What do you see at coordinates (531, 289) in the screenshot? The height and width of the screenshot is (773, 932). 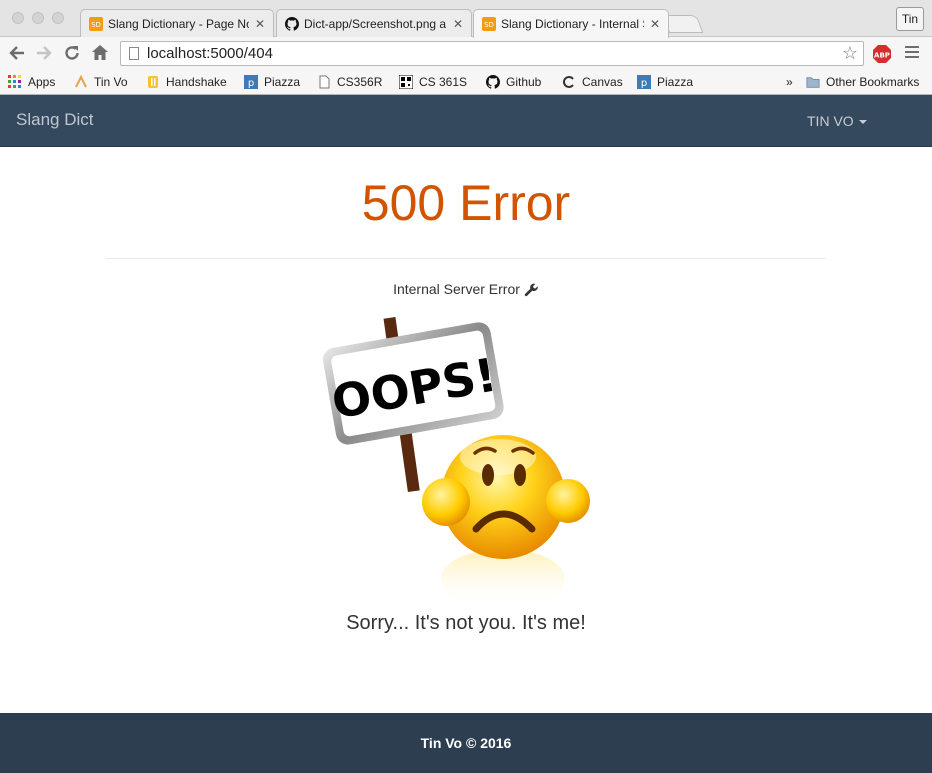 I see `wrench-icon` at bounding box center [531, 289].